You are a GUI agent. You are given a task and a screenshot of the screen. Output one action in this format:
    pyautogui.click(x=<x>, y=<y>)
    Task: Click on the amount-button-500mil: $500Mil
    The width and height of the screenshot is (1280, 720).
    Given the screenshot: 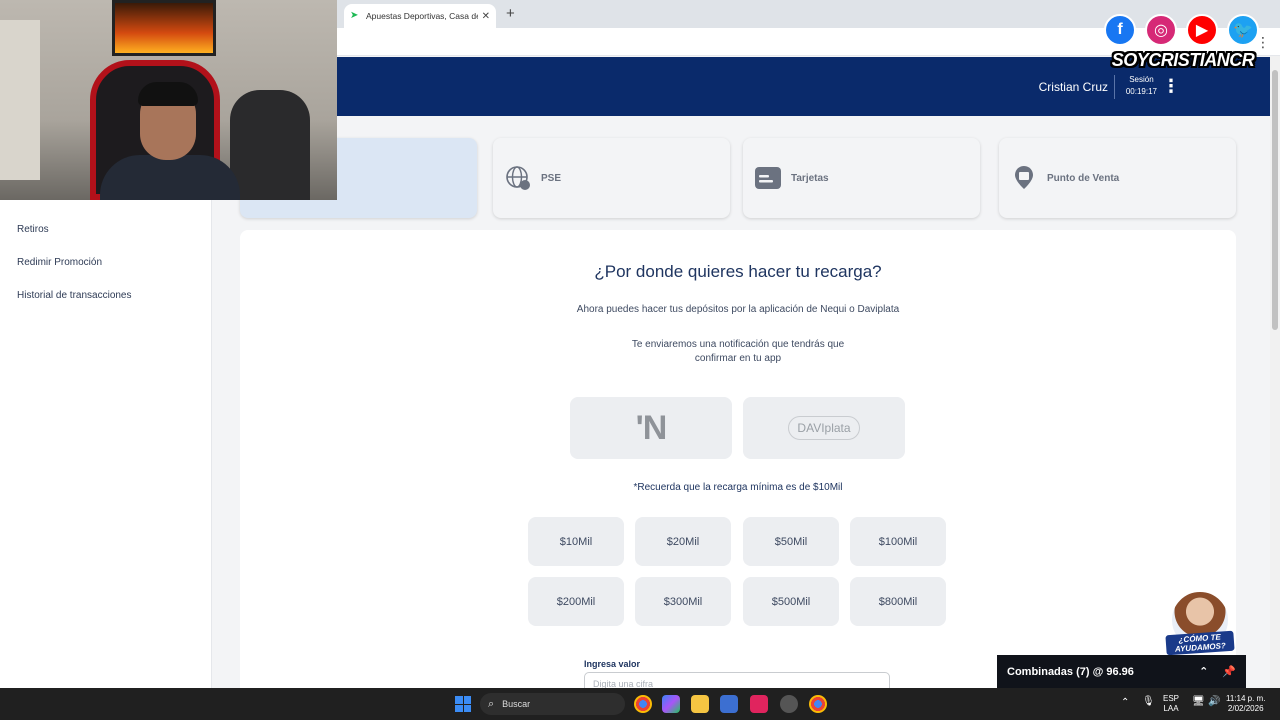 What is the action you would take?
    pyautogui.click(x=791, y=601)
    